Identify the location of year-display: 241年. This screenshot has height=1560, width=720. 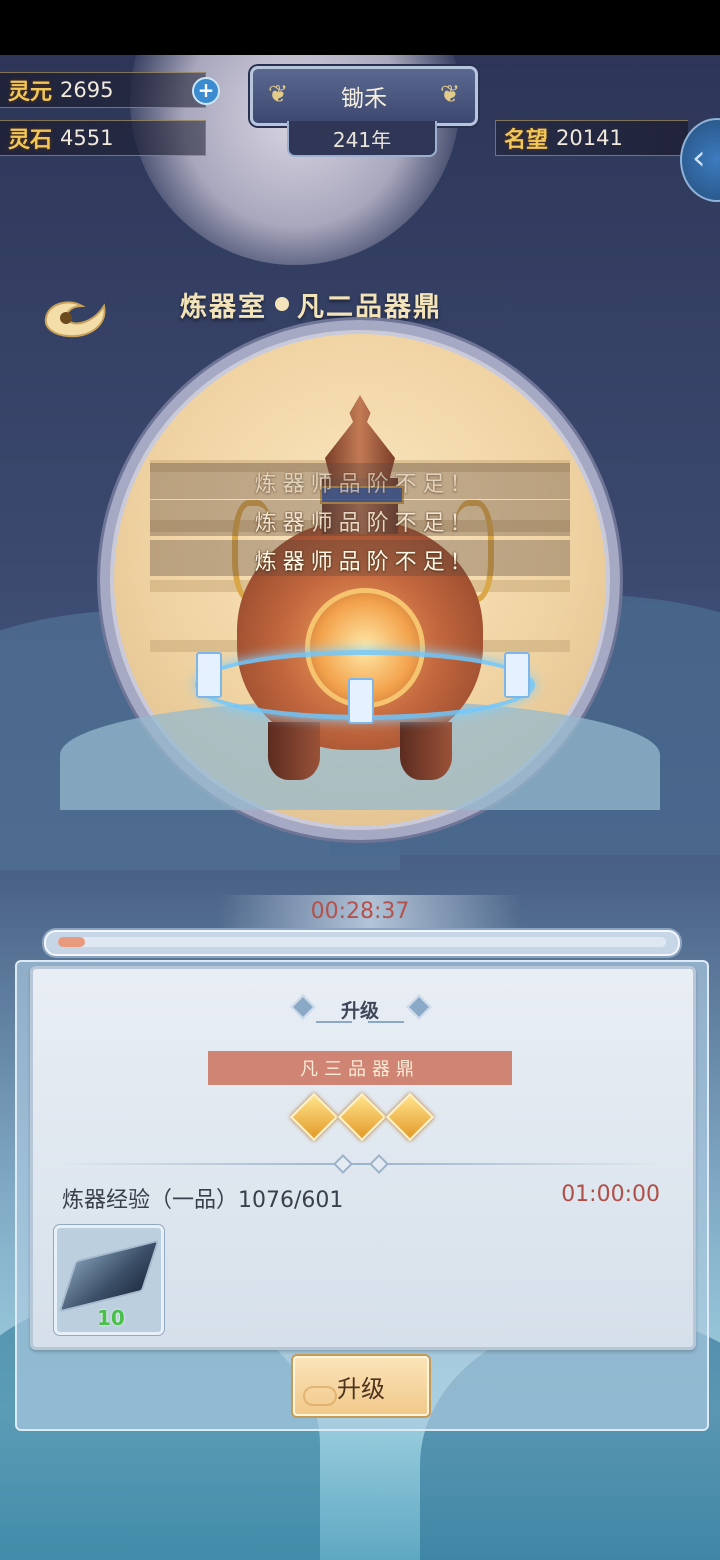
(362, 139).